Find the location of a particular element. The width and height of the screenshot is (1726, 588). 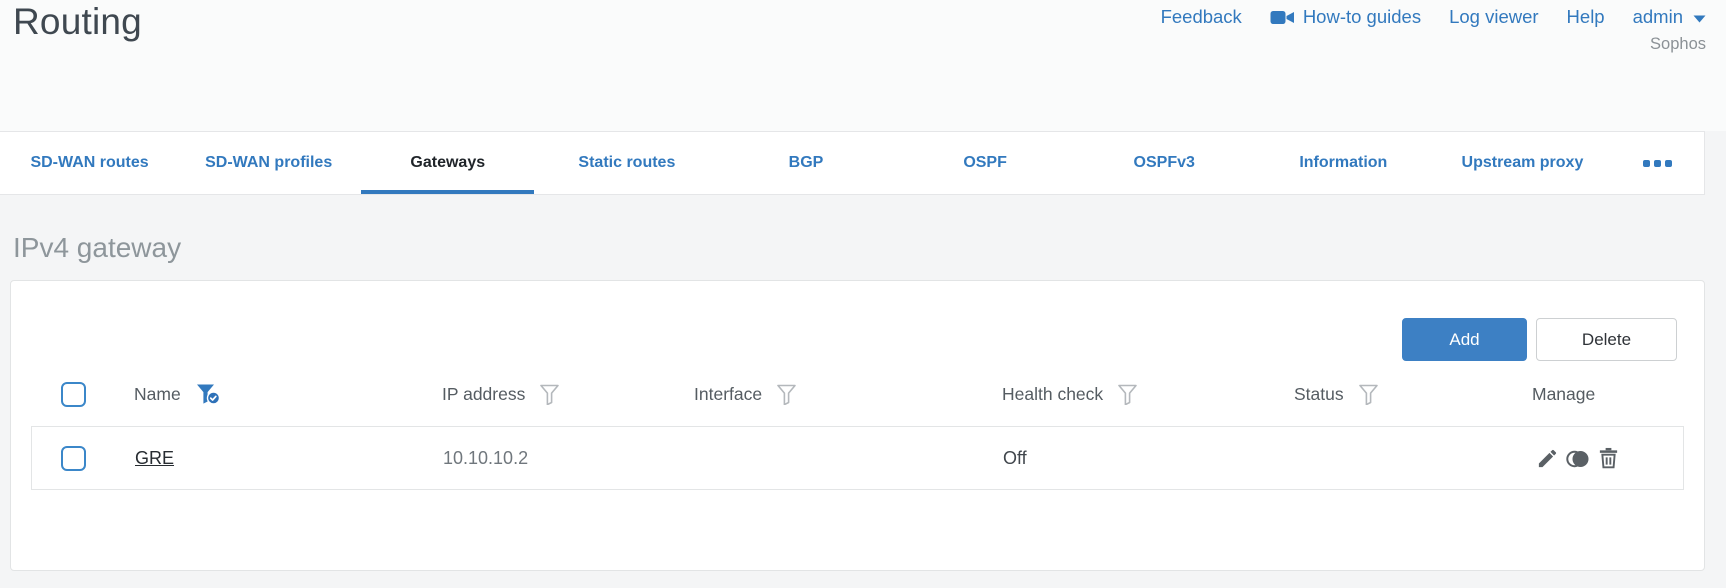

table-row: GRE 10.10.10.2 Off is located at coordinates (857, 458).